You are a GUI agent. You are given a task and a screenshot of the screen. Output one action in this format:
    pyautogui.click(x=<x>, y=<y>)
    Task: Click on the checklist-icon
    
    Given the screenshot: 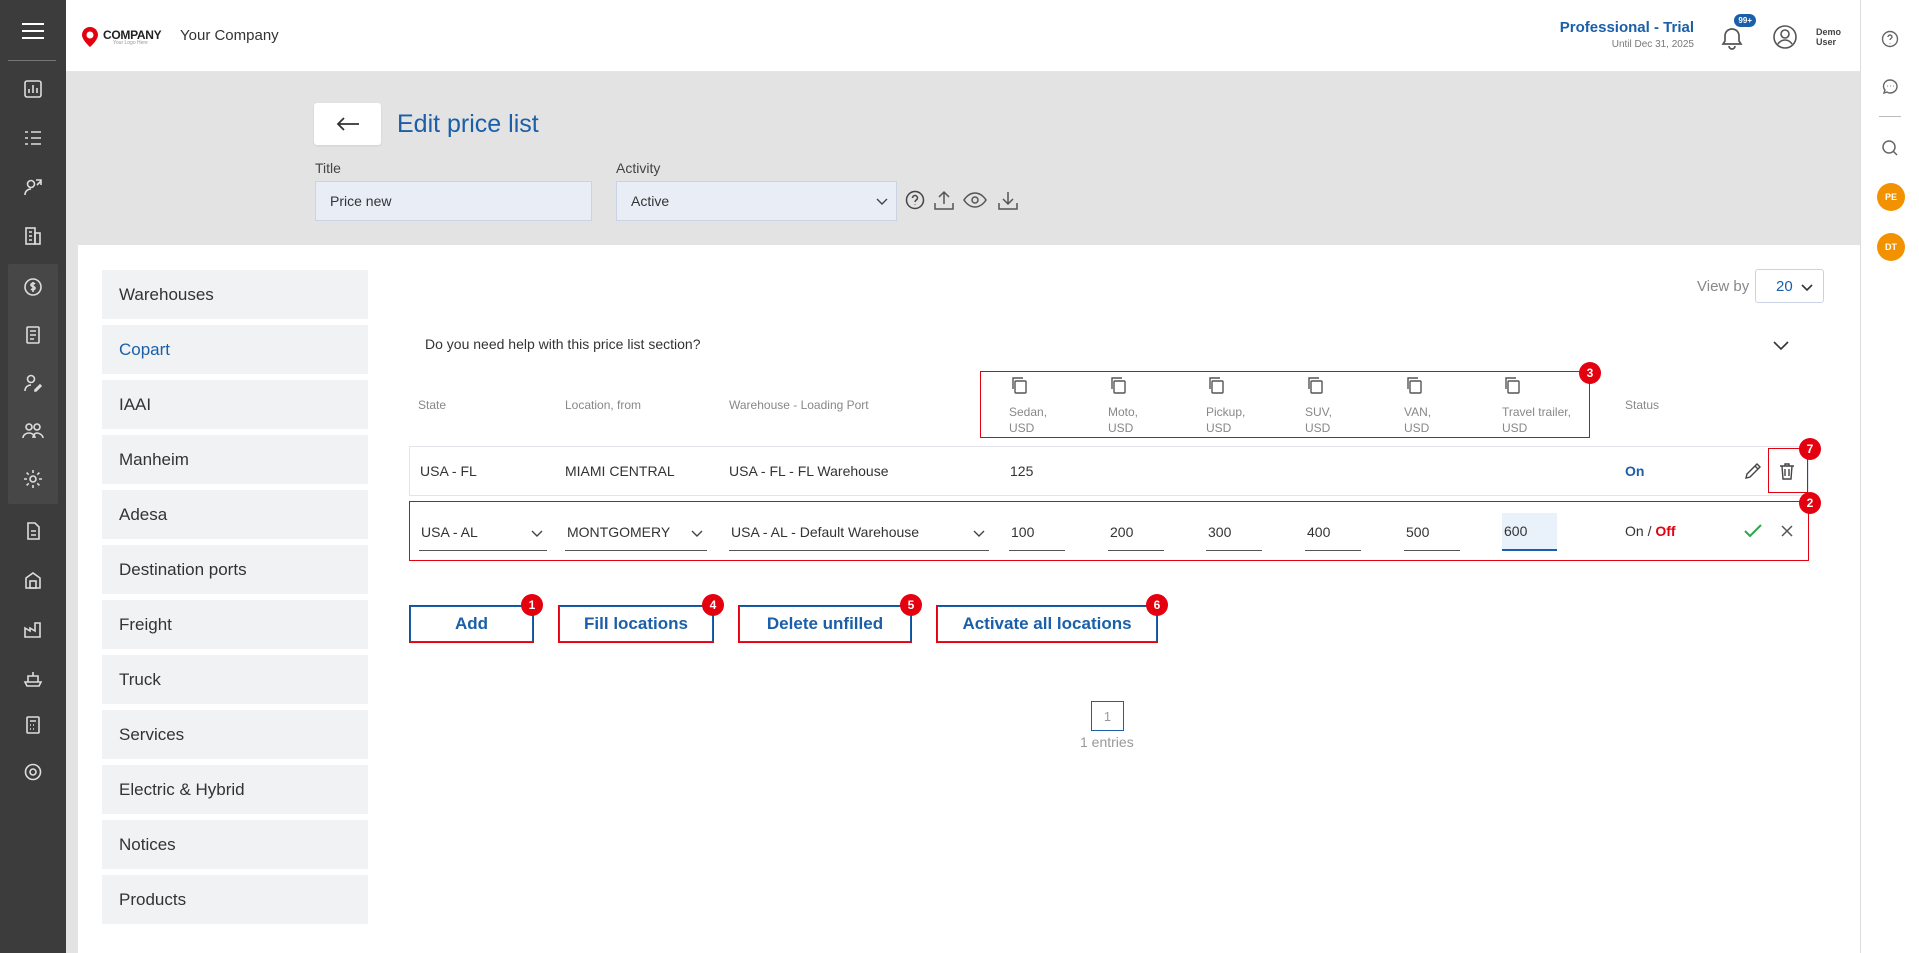 What is the action you would take?
    pyautogui.click(x=33, y=138)
    